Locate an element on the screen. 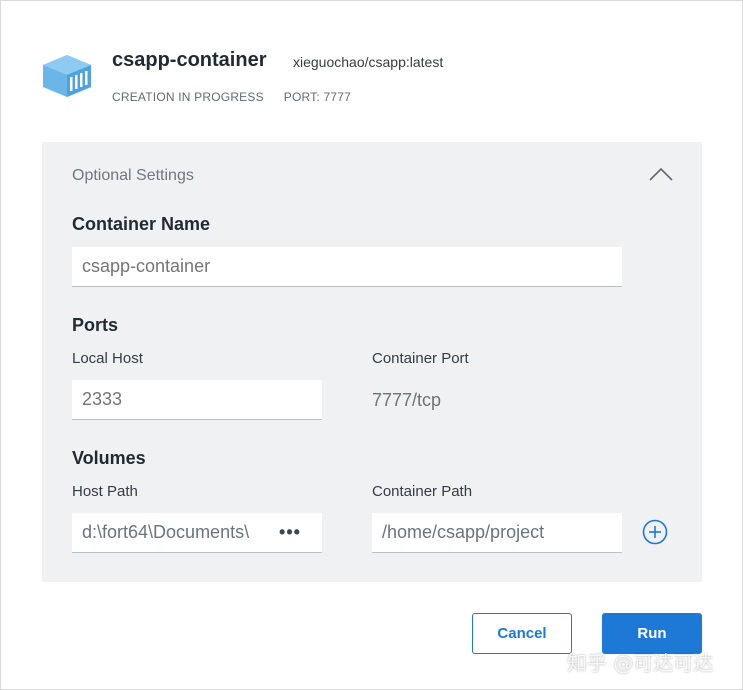 The width and height of the screenshot is (743, 690). chevron-up-icon is located at coordinates (661, 174).